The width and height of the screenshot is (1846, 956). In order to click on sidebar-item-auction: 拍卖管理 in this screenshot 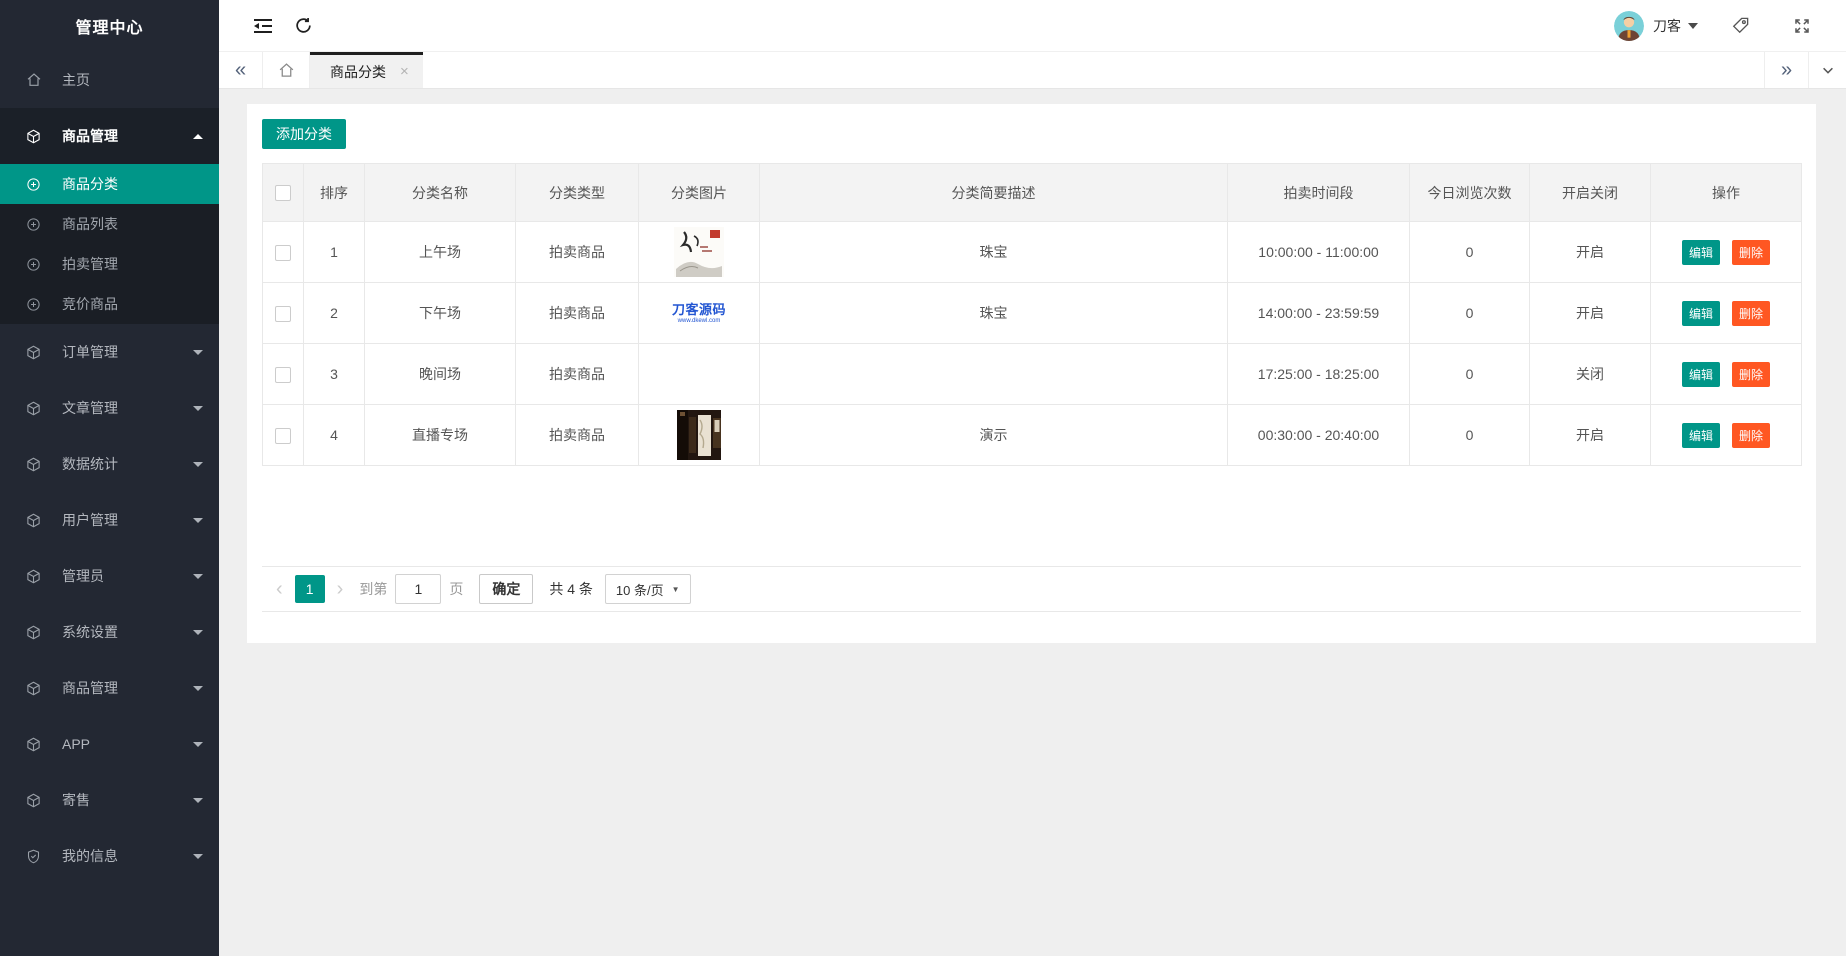, I will do `click(109, 264)`.